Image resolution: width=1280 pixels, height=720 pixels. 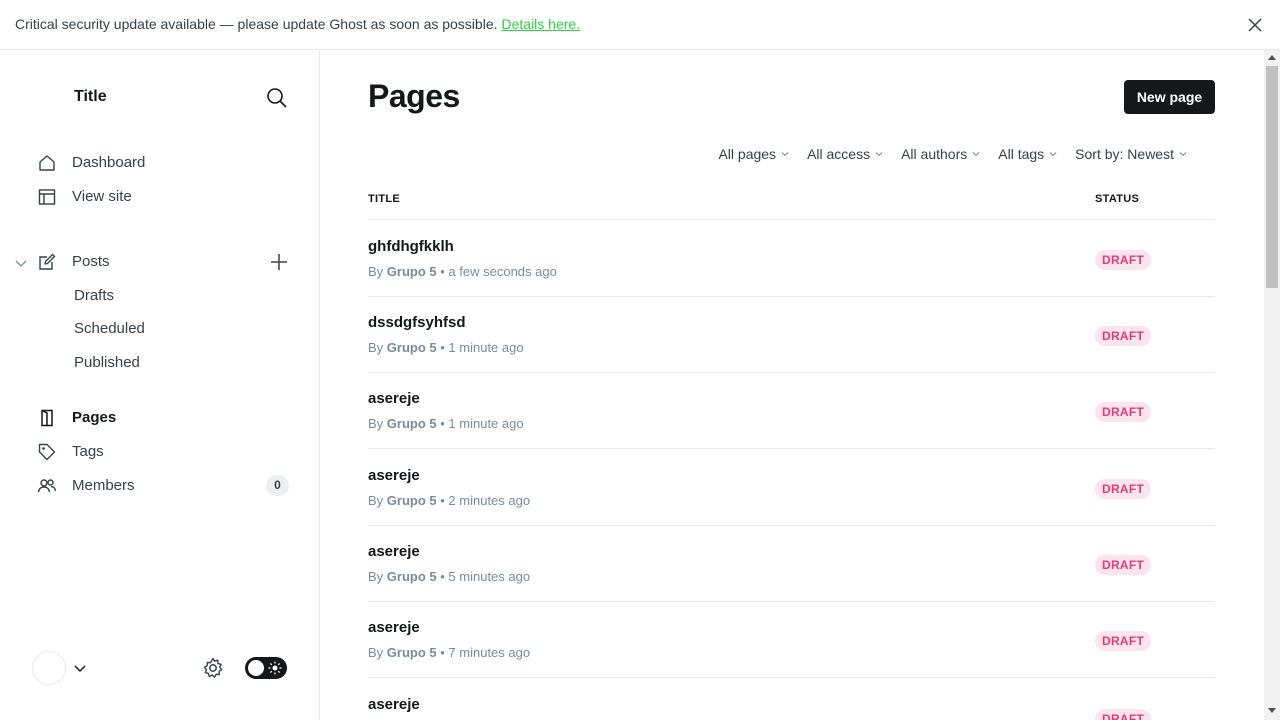 I want to click on filter-label: All tags, so click(x=1021, y=154).